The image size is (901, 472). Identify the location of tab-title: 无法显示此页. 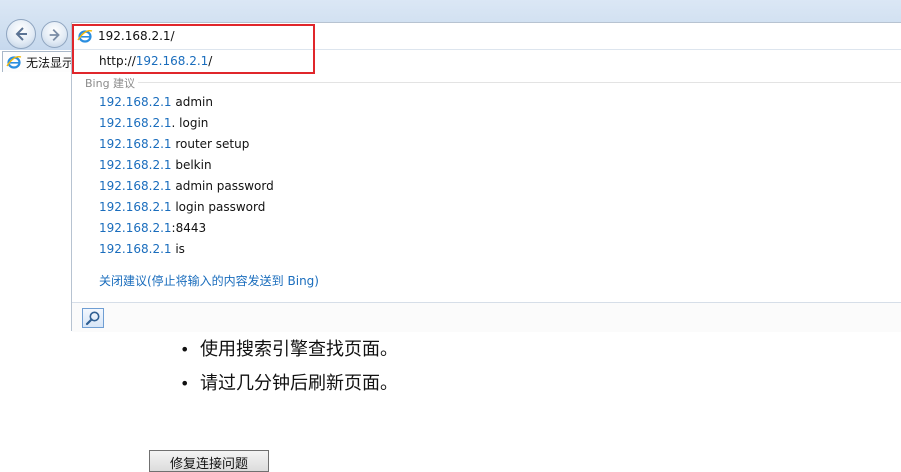
(50, 62).